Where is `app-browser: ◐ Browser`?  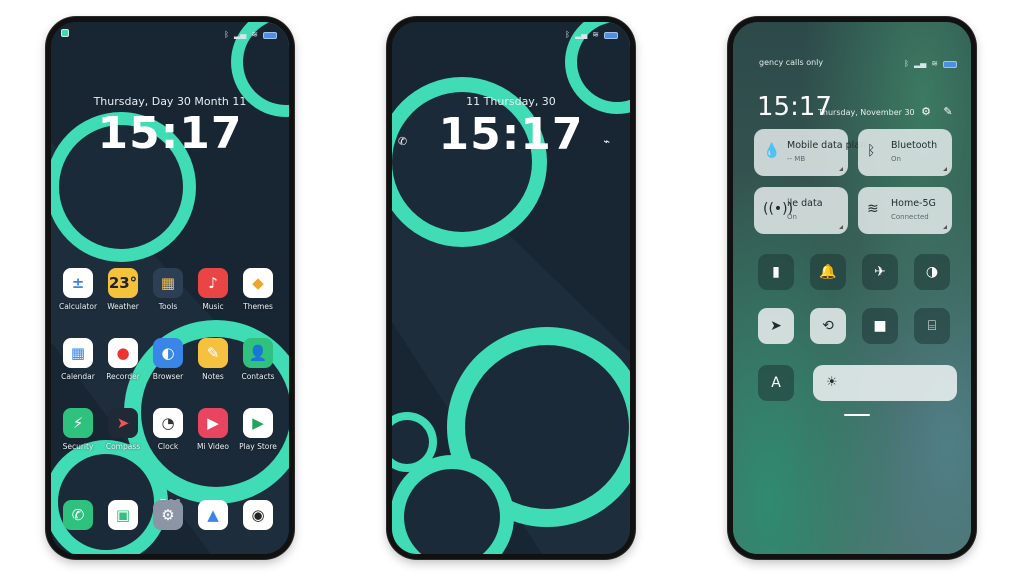
app-browser: ◐ Browser is located at coordinates (168, 359).